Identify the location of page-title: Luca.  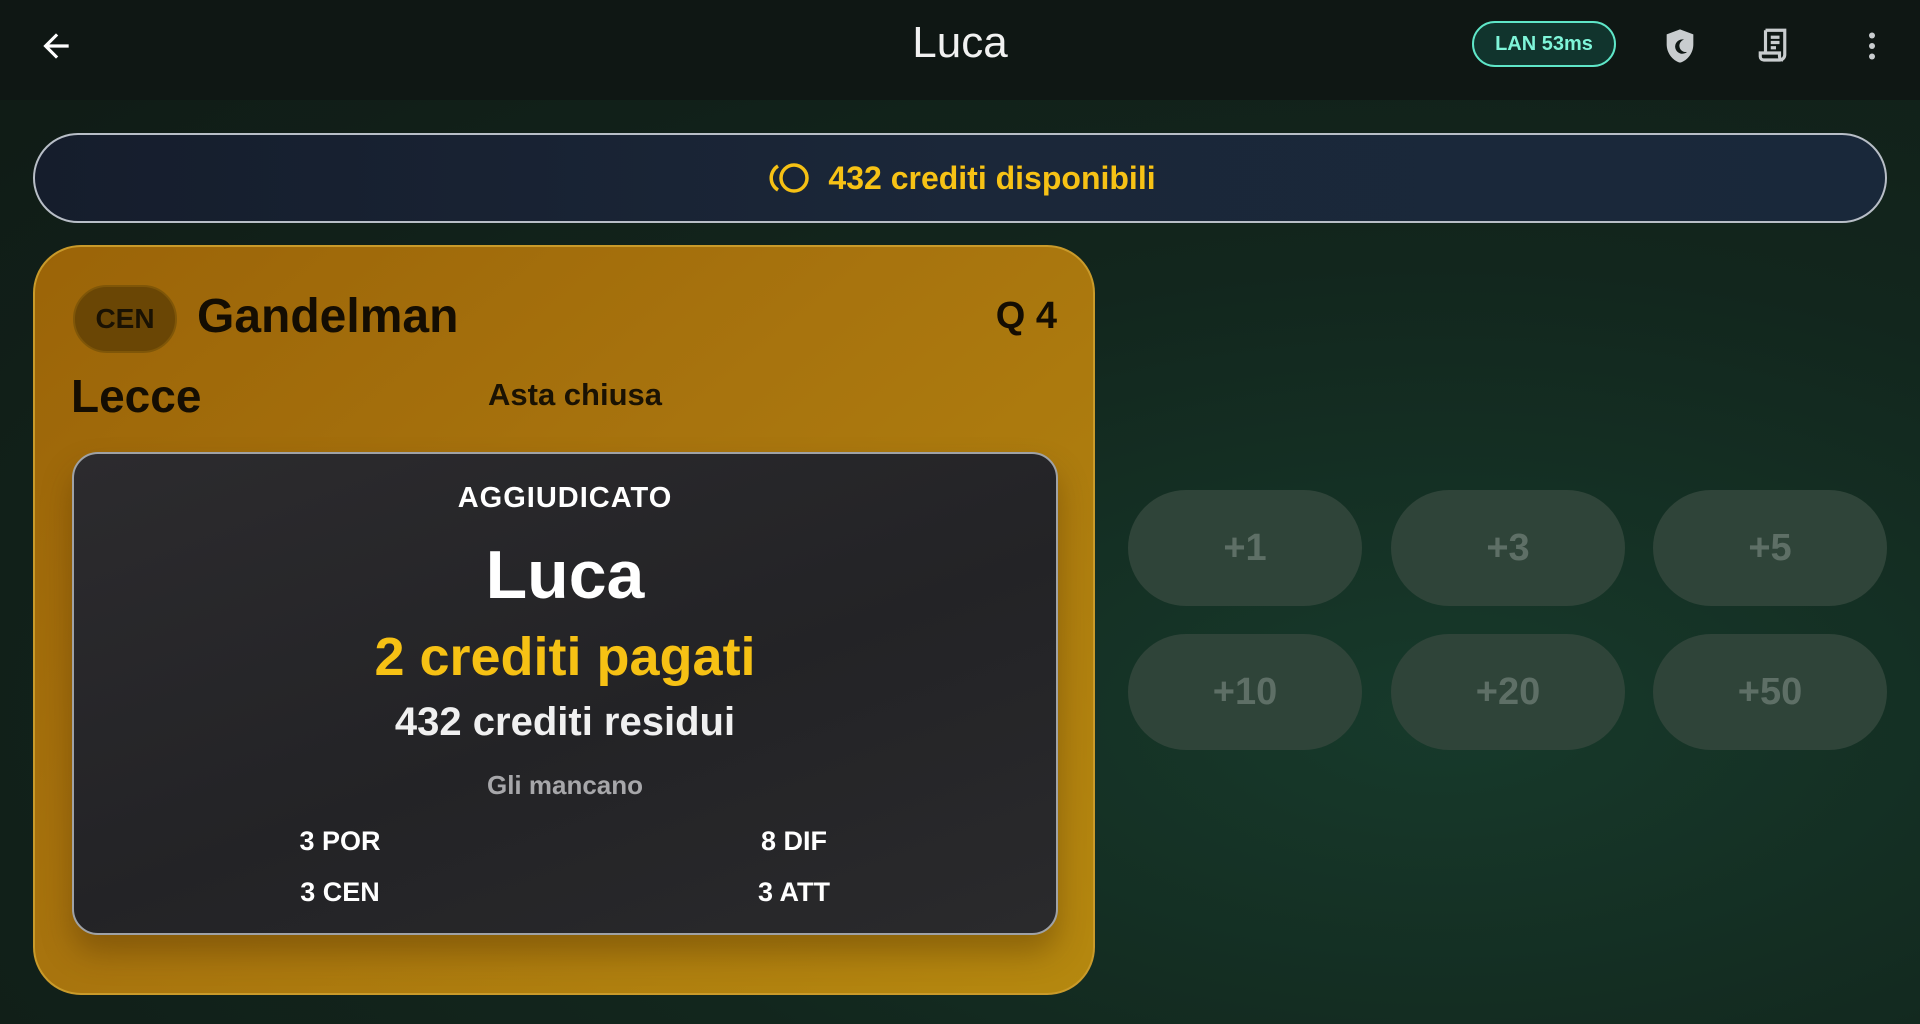
(960, 42).